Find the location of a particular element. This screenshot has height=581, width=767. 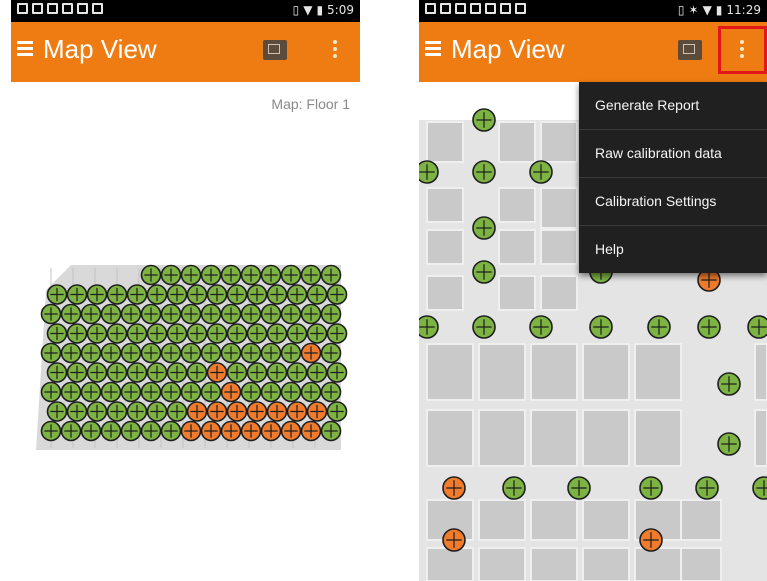

menu-item-raw-calibration-data: Raw calibration data is located at coordinates (673, 154).